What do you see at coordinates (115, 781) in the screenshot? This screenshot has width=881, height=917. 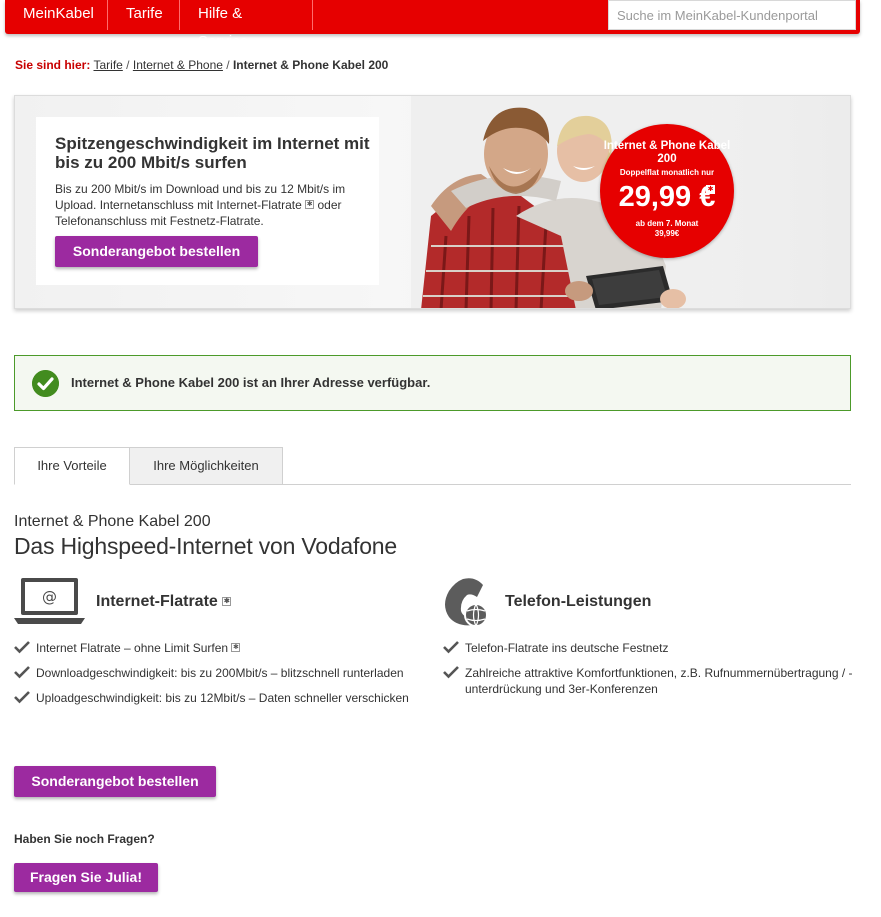 I see `order-button: Sonderangebot bestellen` at bounding box center [115, 781].